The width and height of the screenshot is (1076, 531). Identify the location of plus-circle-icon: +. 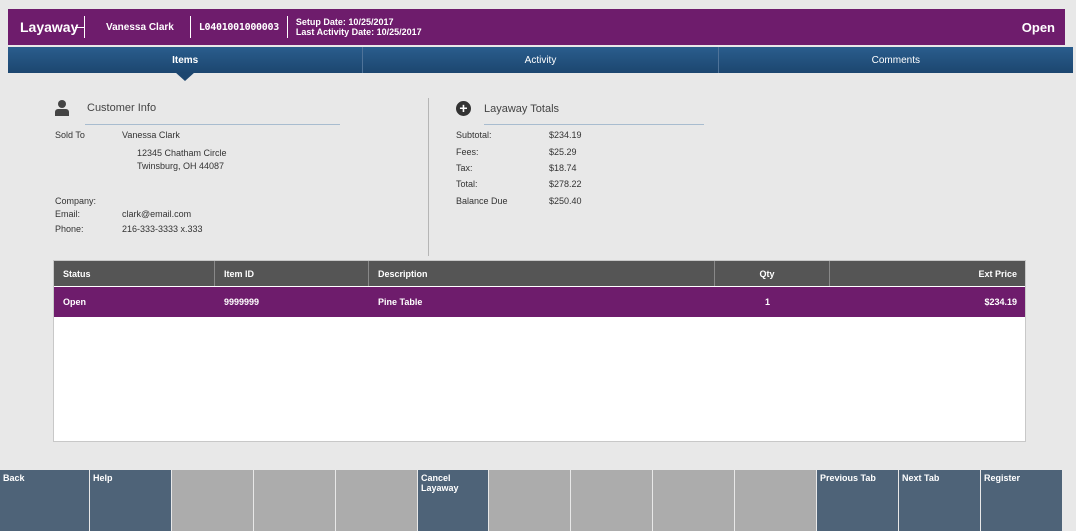
(463, 108).